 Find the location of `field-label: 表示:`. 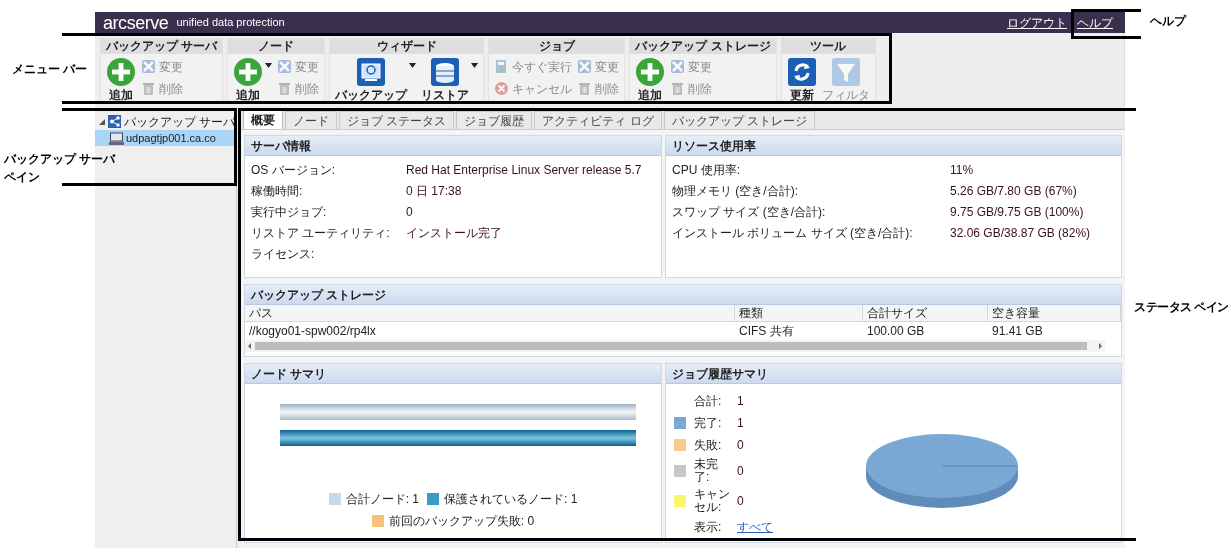

field-label: 表示: is located at coordinates (708, 527).